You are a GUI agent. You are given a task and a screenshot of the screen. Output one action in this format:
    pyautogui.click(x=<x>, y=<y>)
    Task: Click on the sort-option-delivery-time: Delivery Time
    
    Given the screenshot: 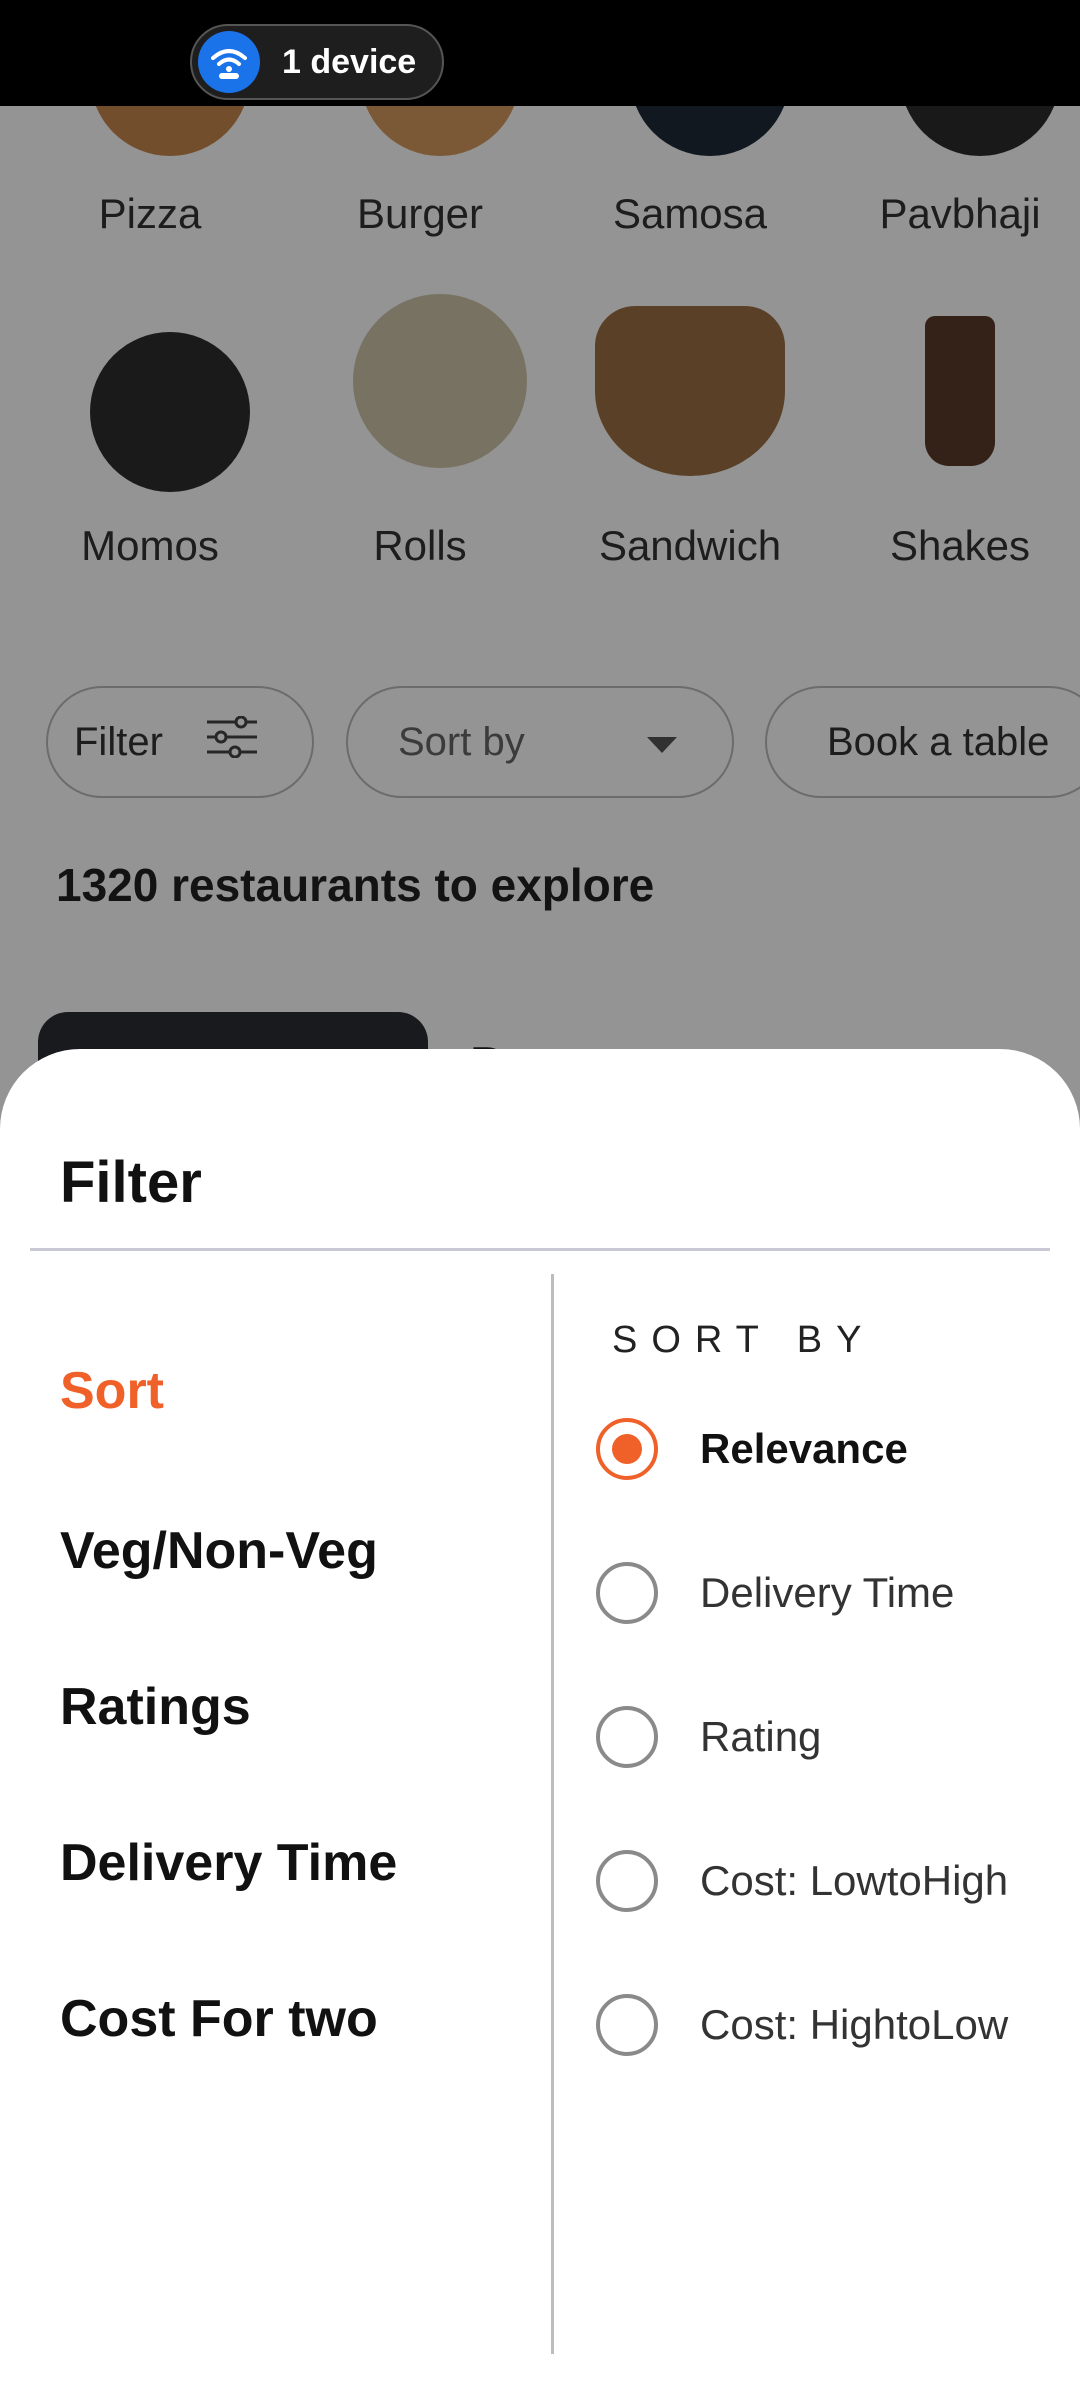 What is the action you would take?
    pyautogui.click(x=831, y=1593)
    